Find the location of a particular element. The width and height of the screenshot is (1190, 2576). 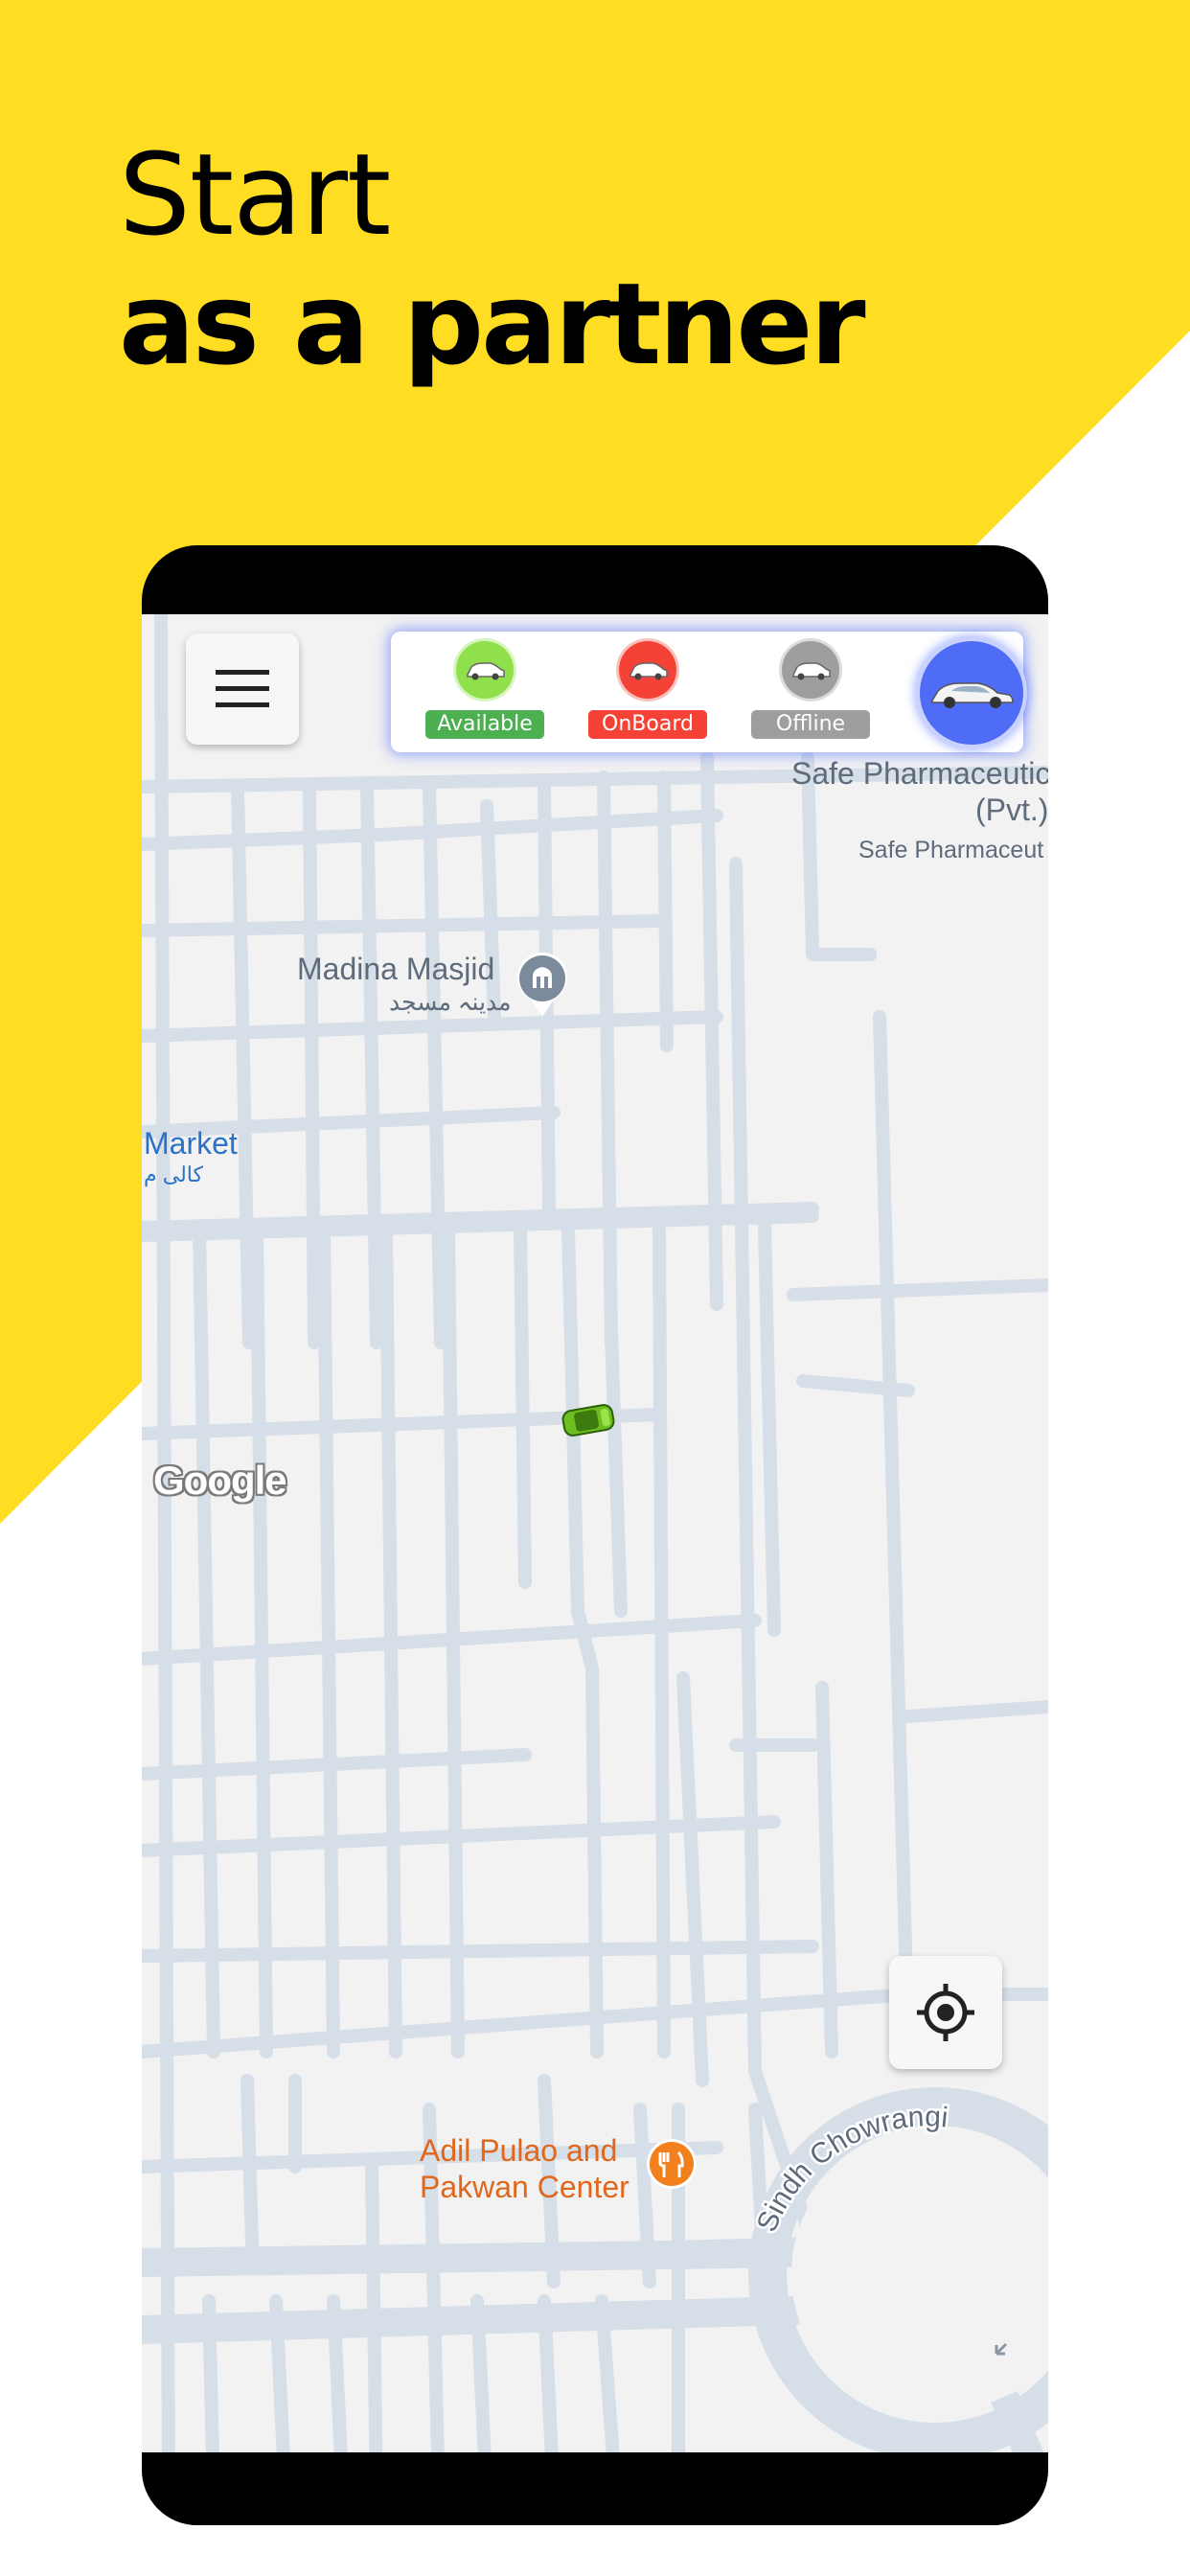

my-location-icon is located at coordinates (946, 2012).